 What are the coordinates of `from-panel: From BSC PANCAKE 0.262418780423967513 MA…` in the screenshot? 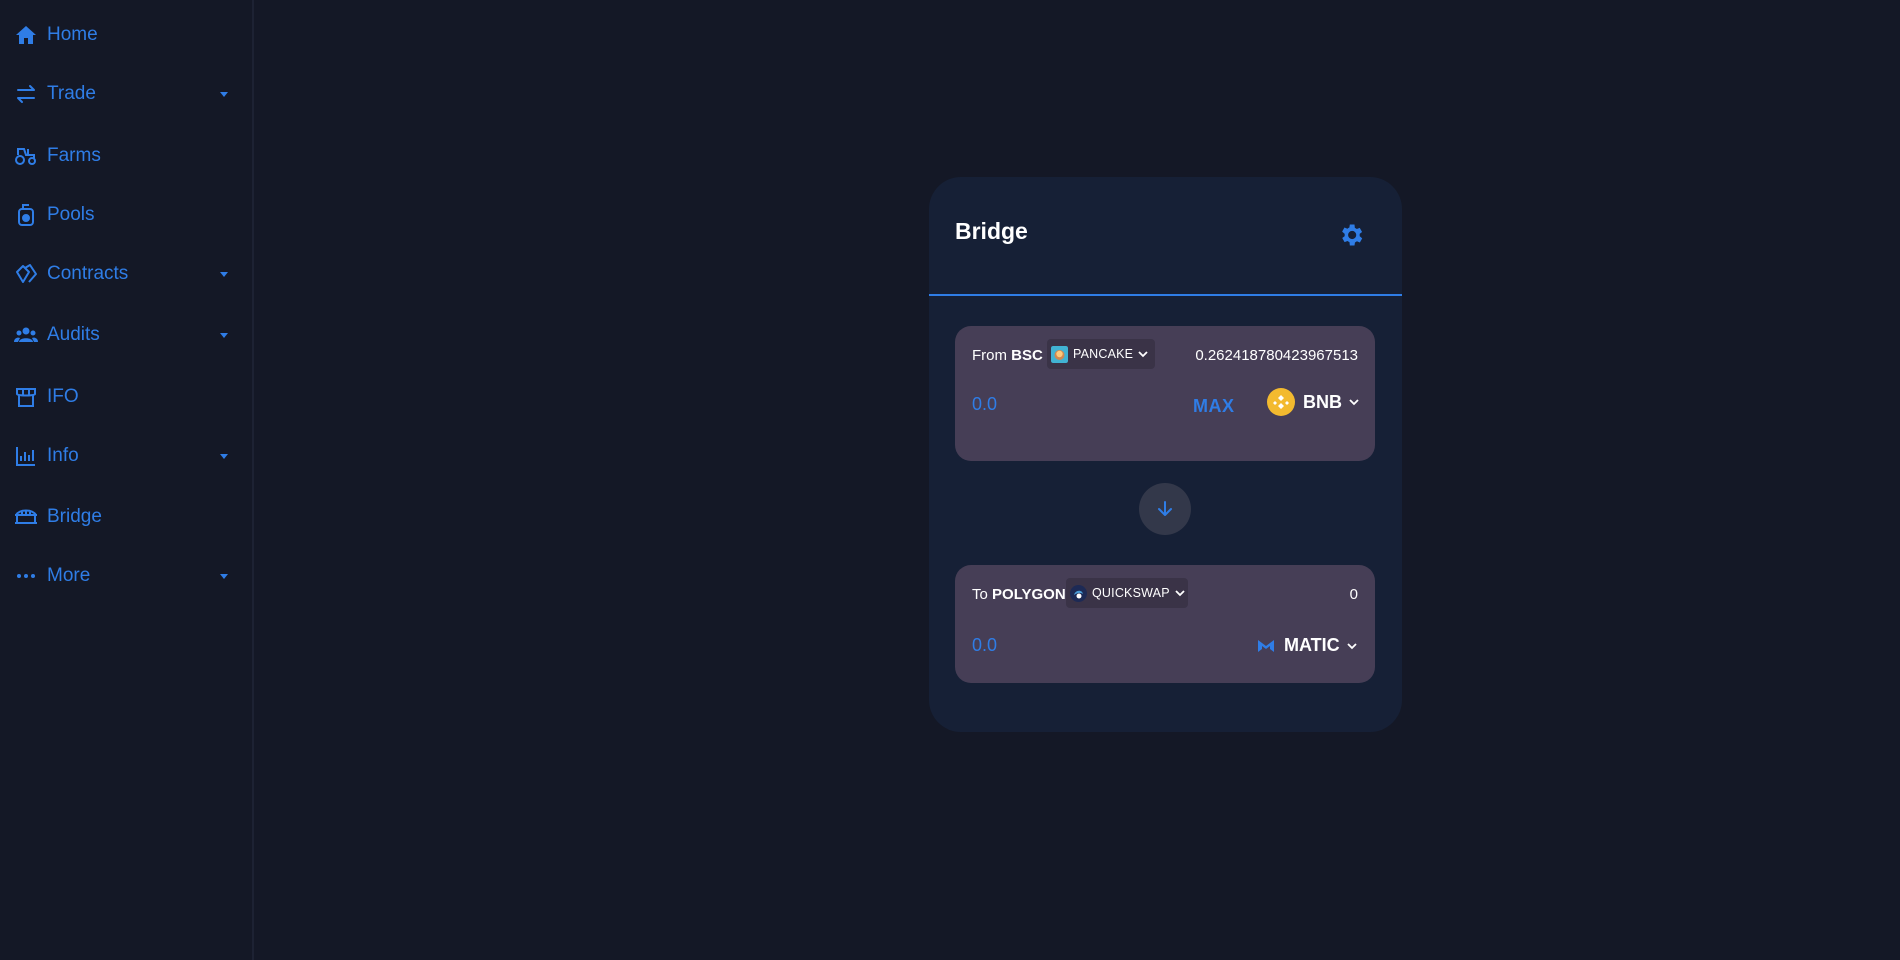 It's located at (1165, 393).